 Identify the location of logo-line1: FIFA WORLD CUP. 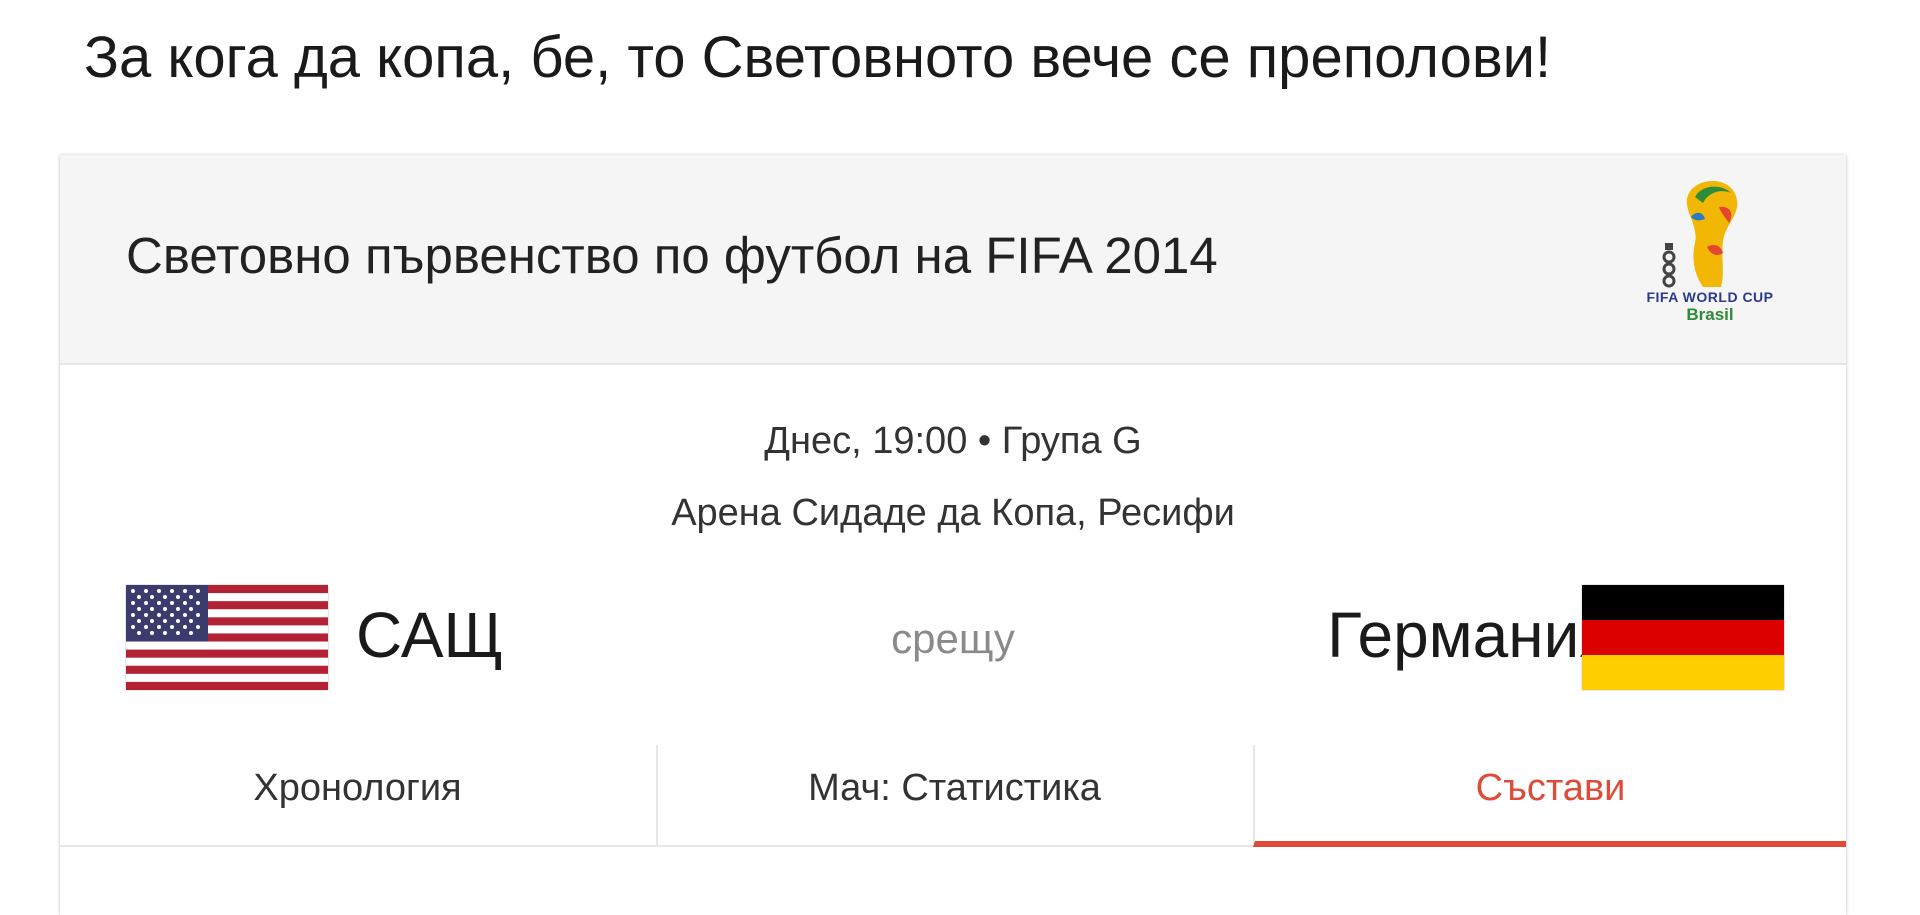
(1710, 297).